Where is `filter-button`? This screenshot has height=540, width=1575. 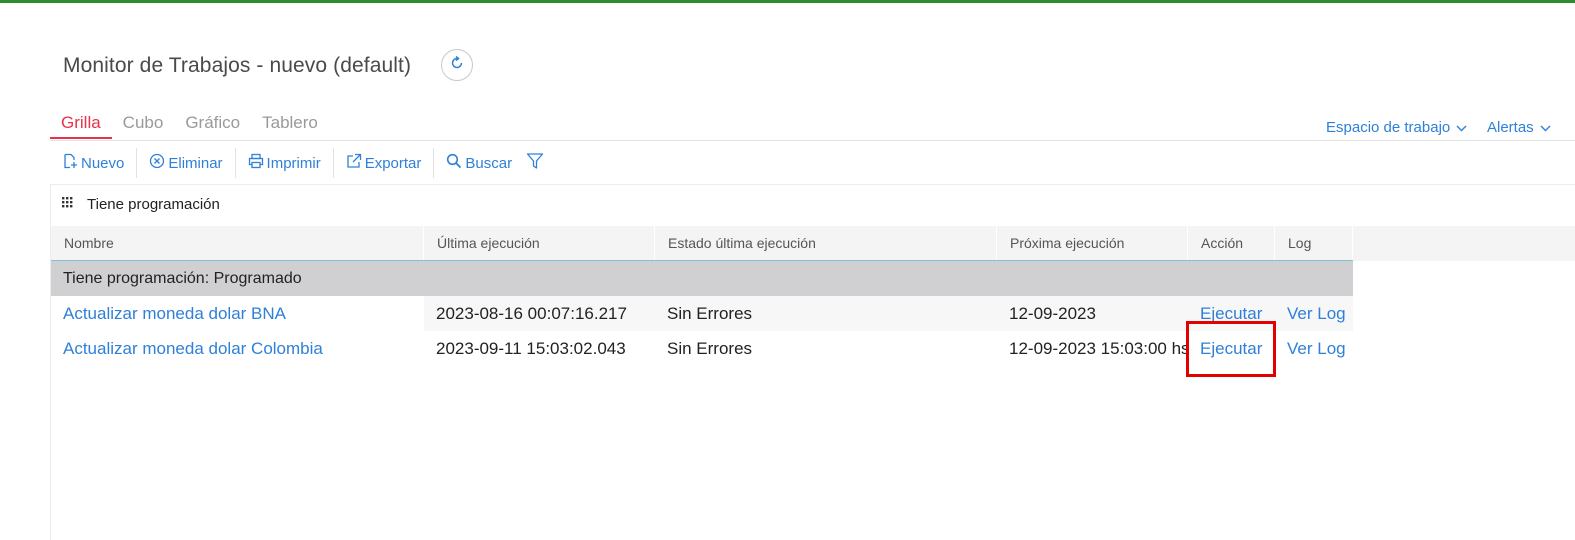 filter-button is located at coordinates (535, 163).